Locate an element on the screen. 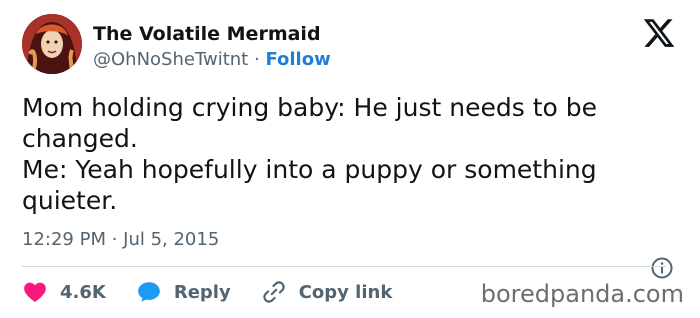 This screenshot has height=318, width=700. copy-link-button: Copy link is located at coordinates (327, 292).